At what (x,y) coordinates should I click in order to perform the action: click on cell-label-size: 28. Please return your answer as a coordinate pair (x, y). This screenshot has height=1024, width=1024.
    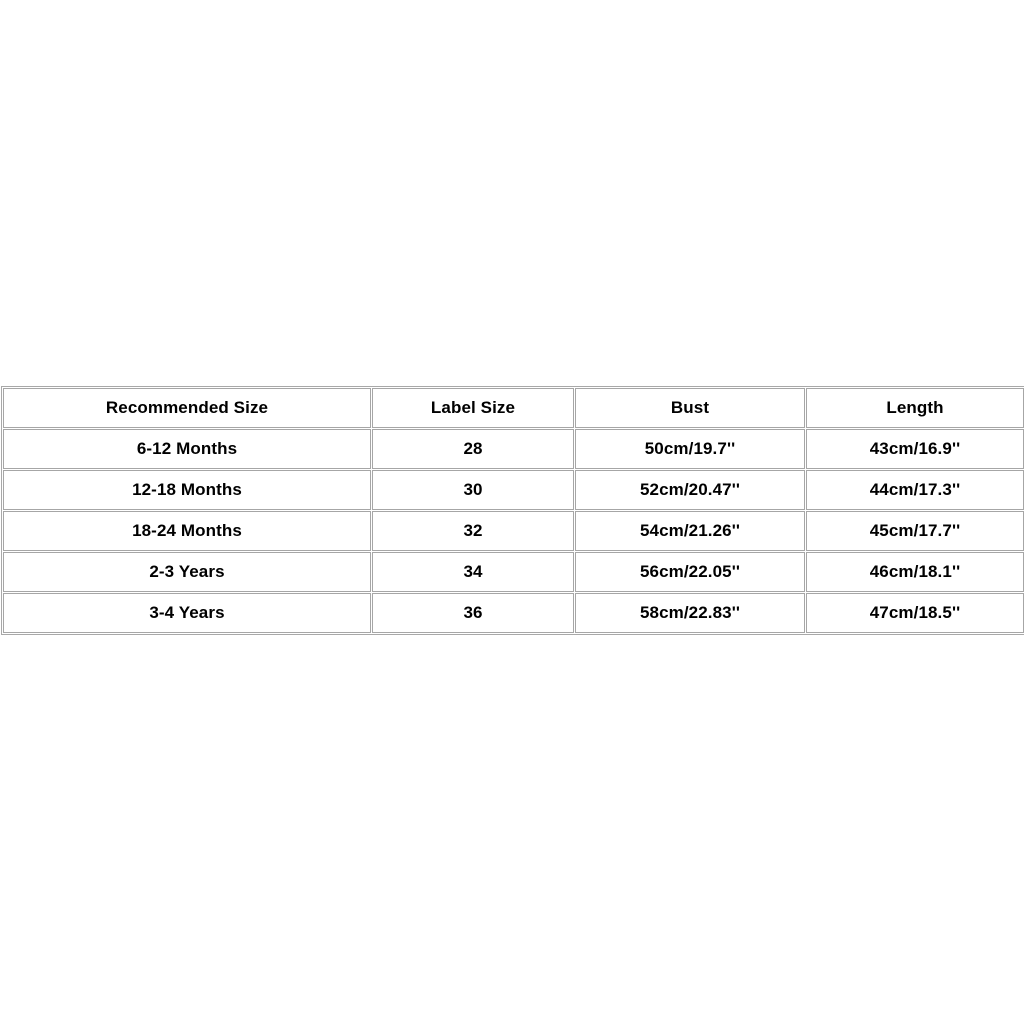
    Looking at the image, I should click on (473, 449).